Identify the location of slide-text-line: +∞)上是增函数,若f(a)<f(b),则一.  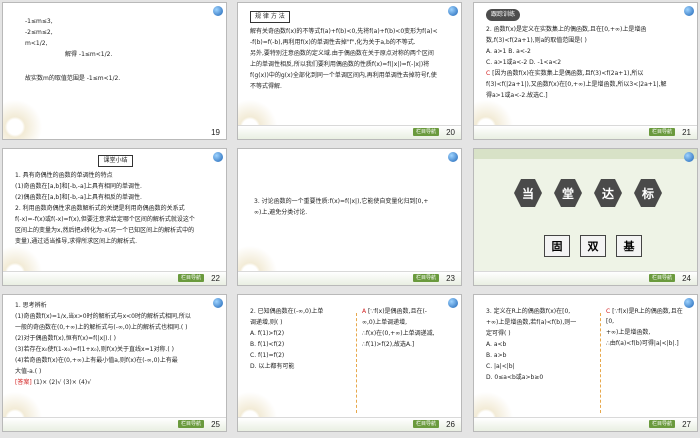
(531, 322).